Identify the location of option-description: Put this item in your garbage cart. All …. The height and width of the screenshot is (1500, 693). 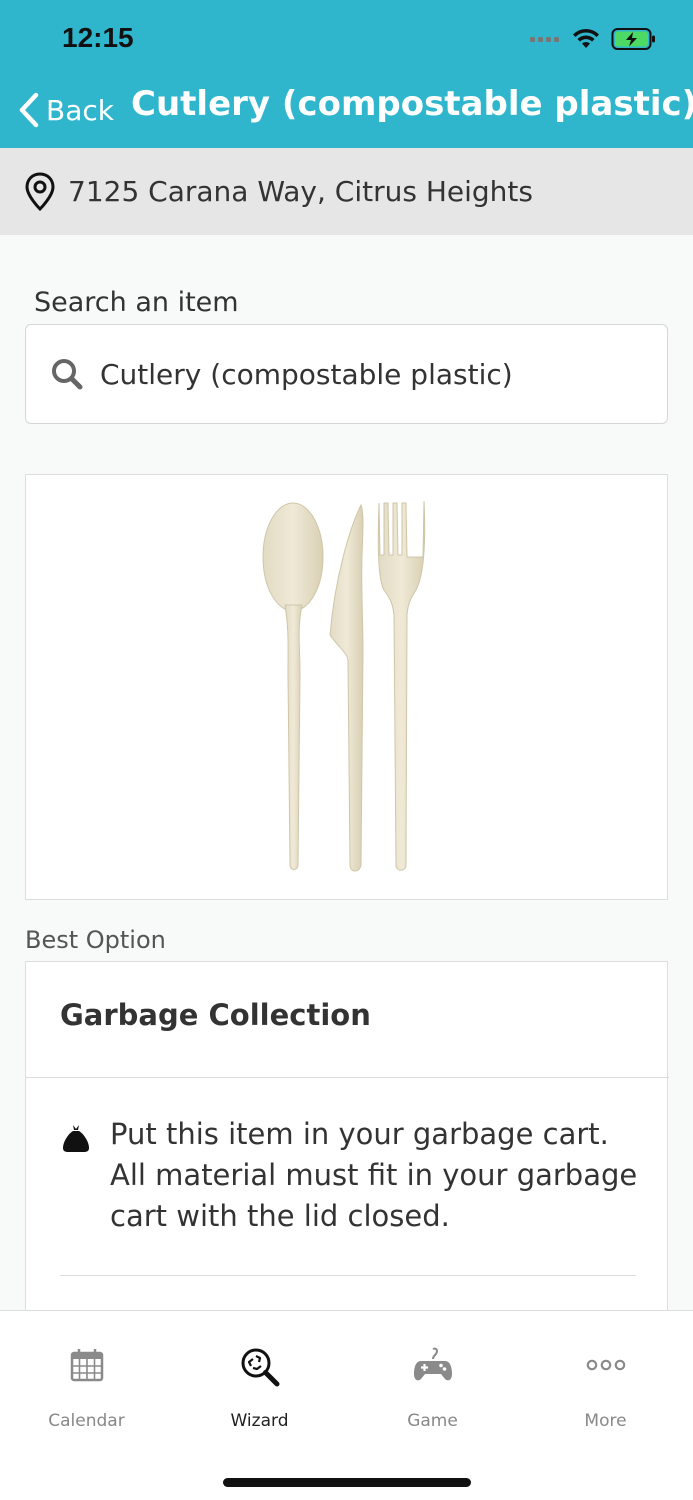
(374, 1175).